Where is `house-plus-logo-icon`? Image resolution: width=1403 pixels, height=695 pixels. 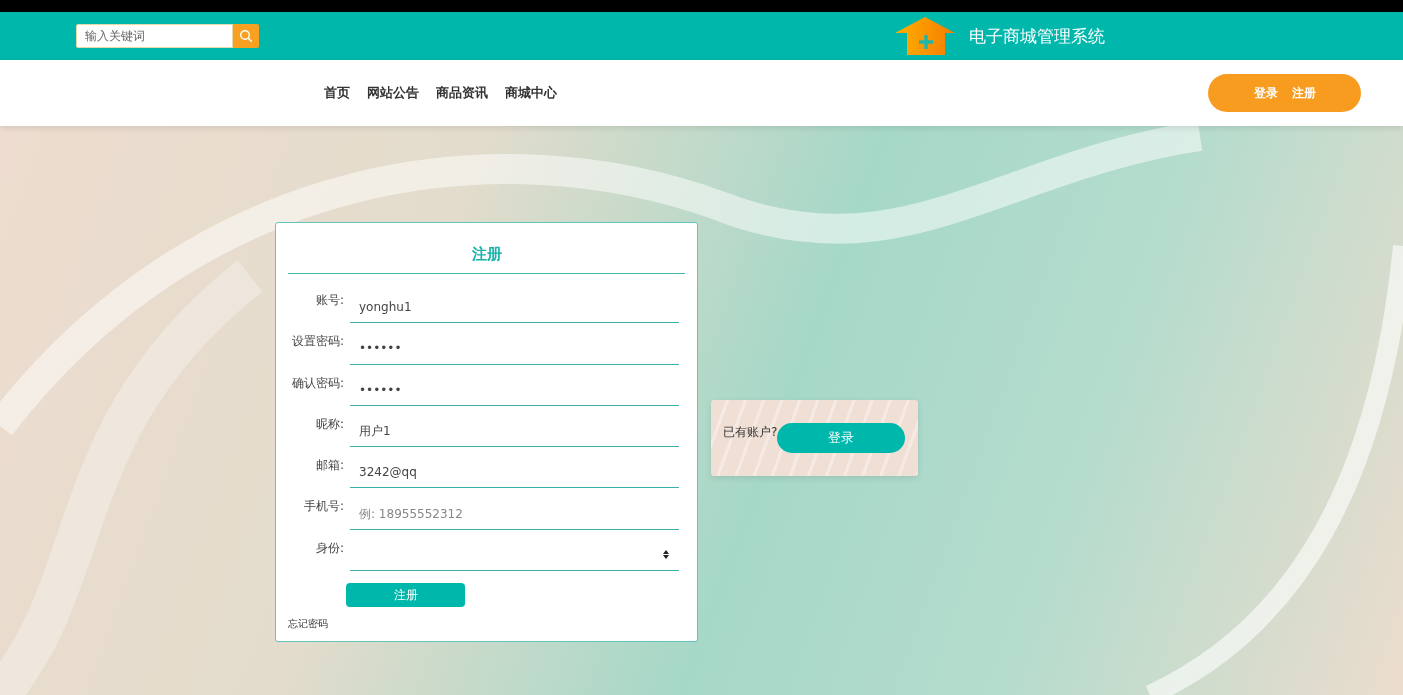 house-plus-logo-icon is located at coordinates (925, 36).